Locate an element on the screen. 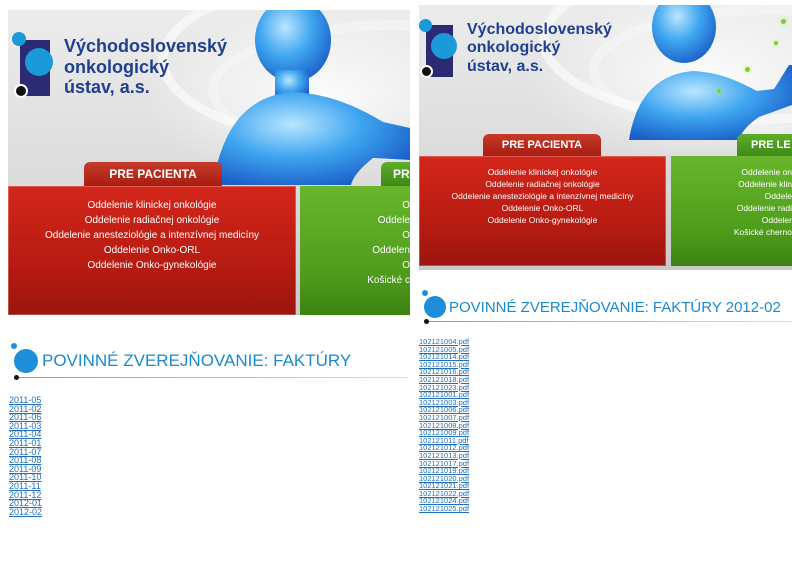 The width and height of the screenshot is (792, 563). green-menu: O Oddele O Oddelen O Košické c is located at coordinates (355, 250).